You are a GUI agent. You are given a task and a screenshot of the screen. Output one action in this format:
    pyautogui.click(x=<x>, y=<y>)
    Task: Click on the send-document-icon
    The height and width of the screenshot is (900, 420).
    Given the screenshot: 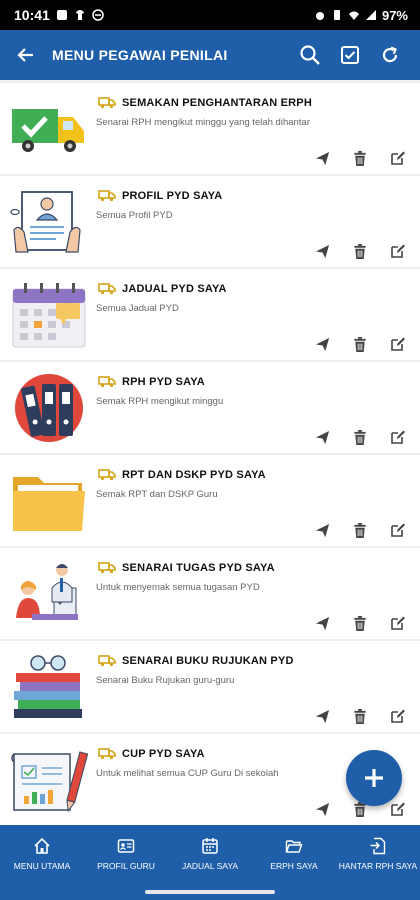 What is the action you would take?
    pyautogui.click(x=378, y=846)
    